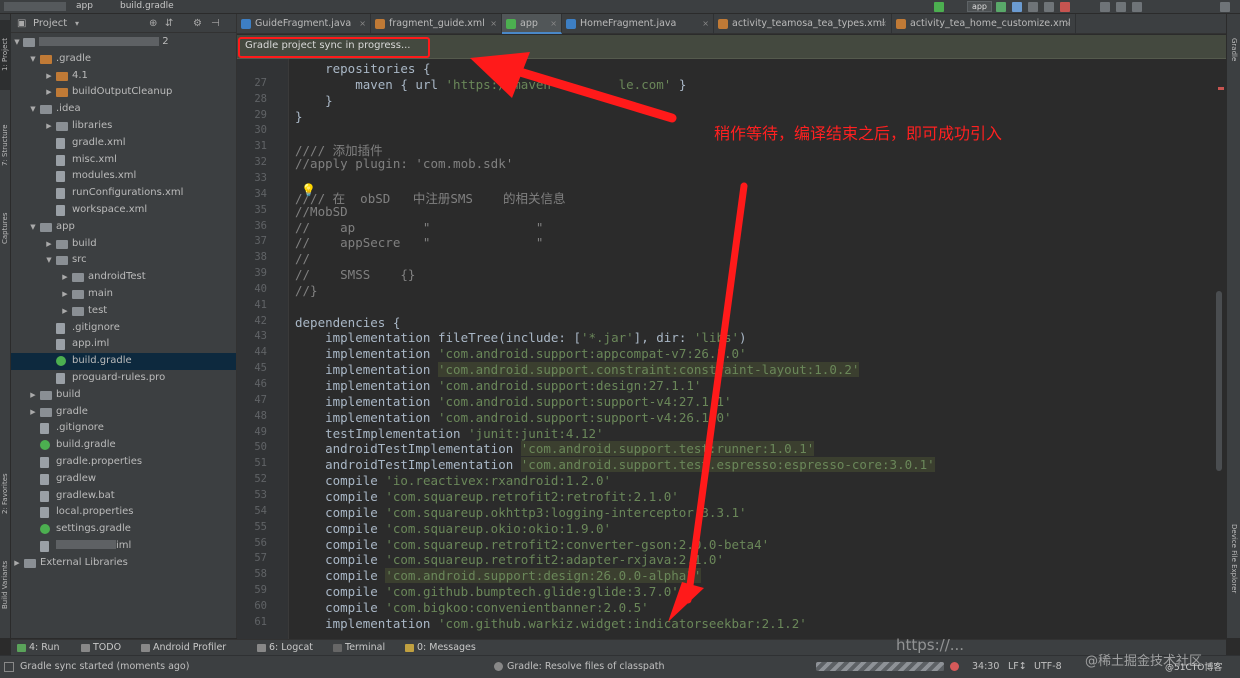 This screenshot has height=678, width=1240. Describe the element at coordinates (285, 648) in the screenshot. I see `bottom-tool-button: 6: Logcat` at that location.